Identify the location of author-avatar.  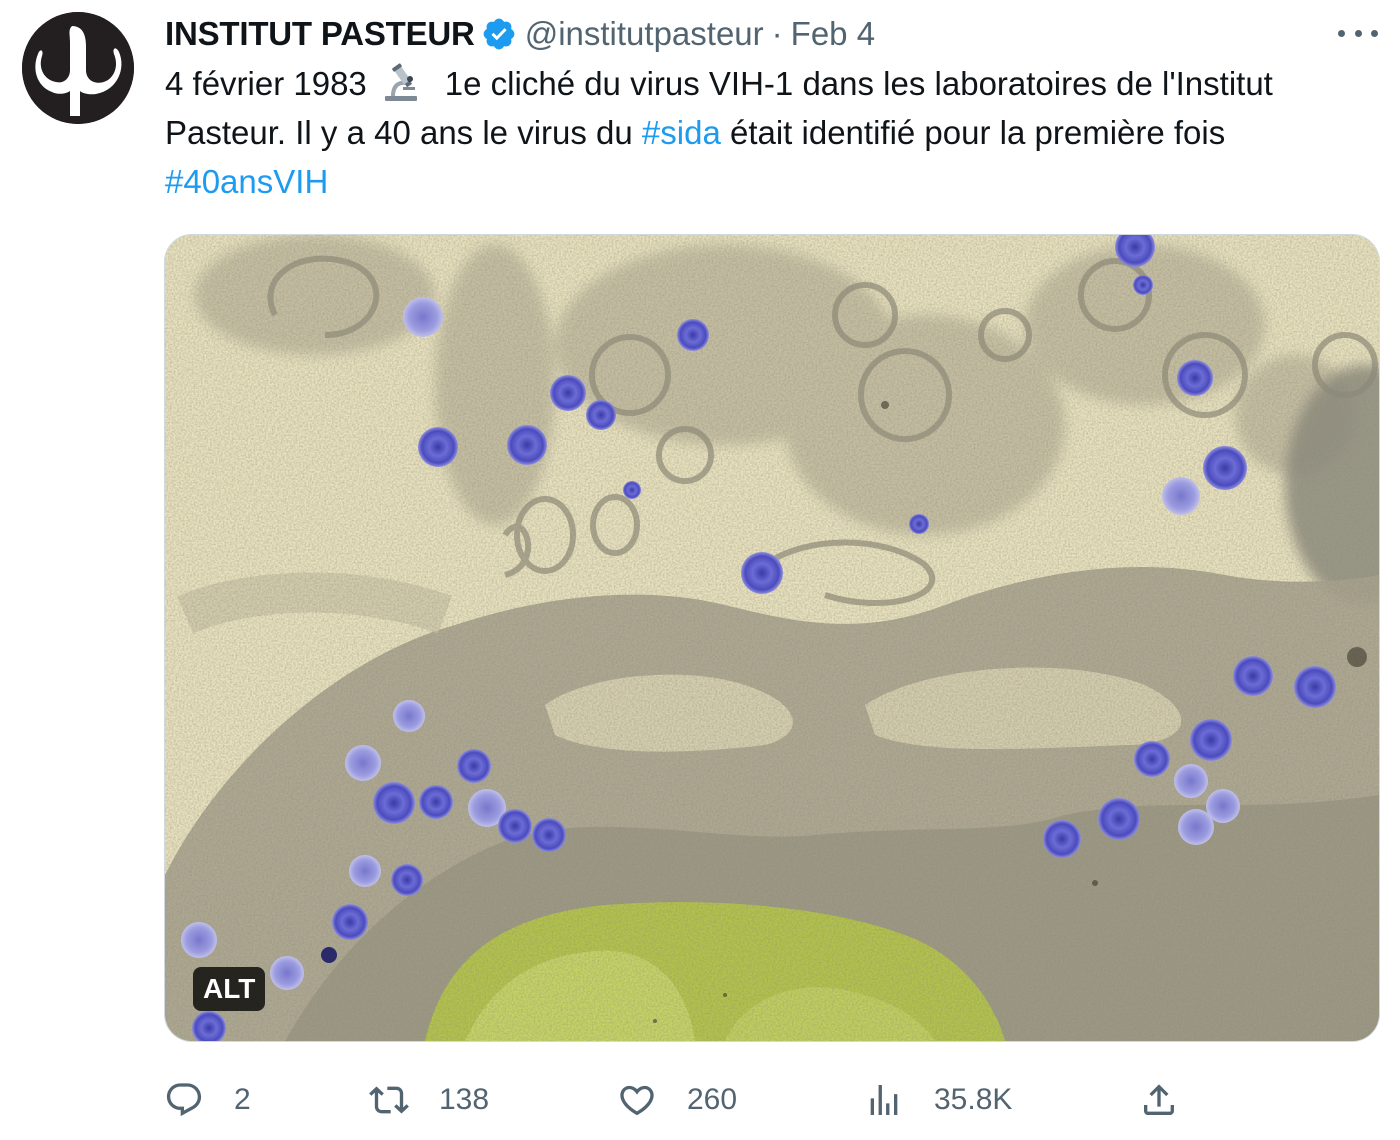
(78, 68).